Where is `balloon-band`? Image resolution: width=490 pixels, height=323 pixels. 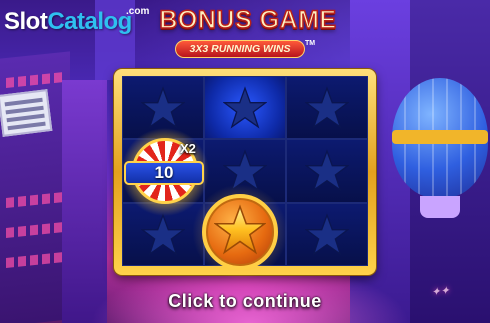
balloon-band is located at coordinates (440, 137).